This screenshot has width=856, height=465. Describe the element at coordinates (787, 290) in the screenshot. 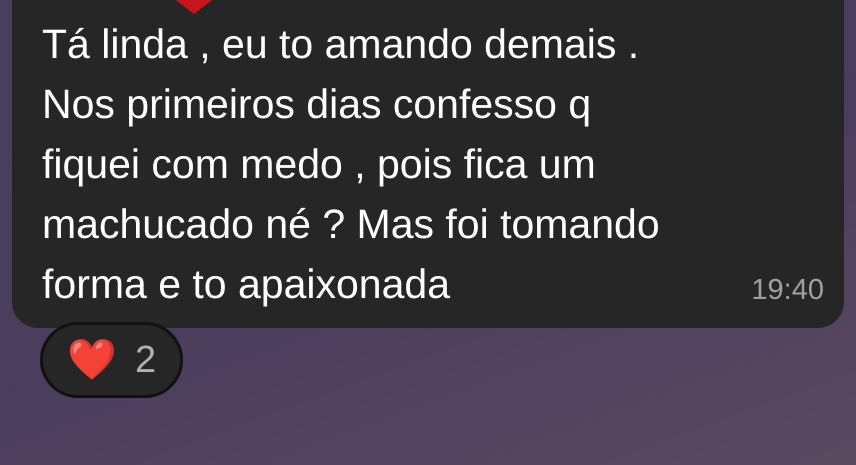

I see `message-time: 19:40` at that location.